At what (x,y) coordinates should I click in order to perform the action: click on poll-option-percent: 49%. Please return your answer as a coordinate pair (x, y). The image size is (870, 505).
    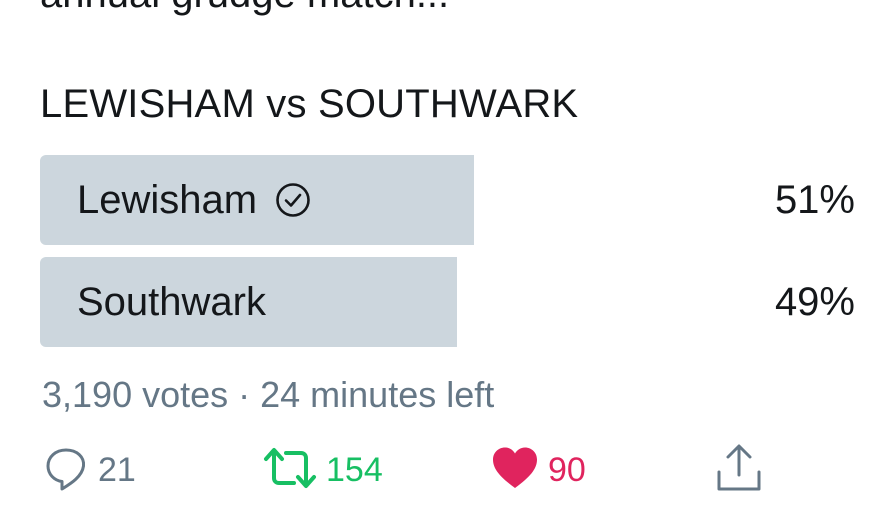
    Looking at the image, I should click on (814, 301).